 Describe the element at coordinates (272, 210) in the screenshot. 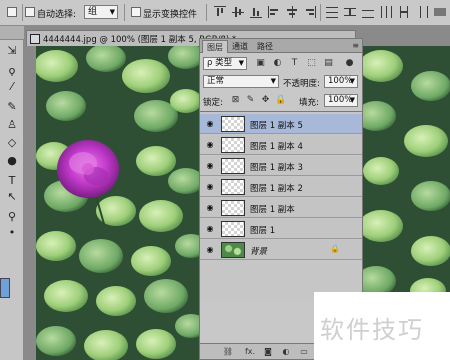

I see `layer-name: 图层 1 副本` at that location.